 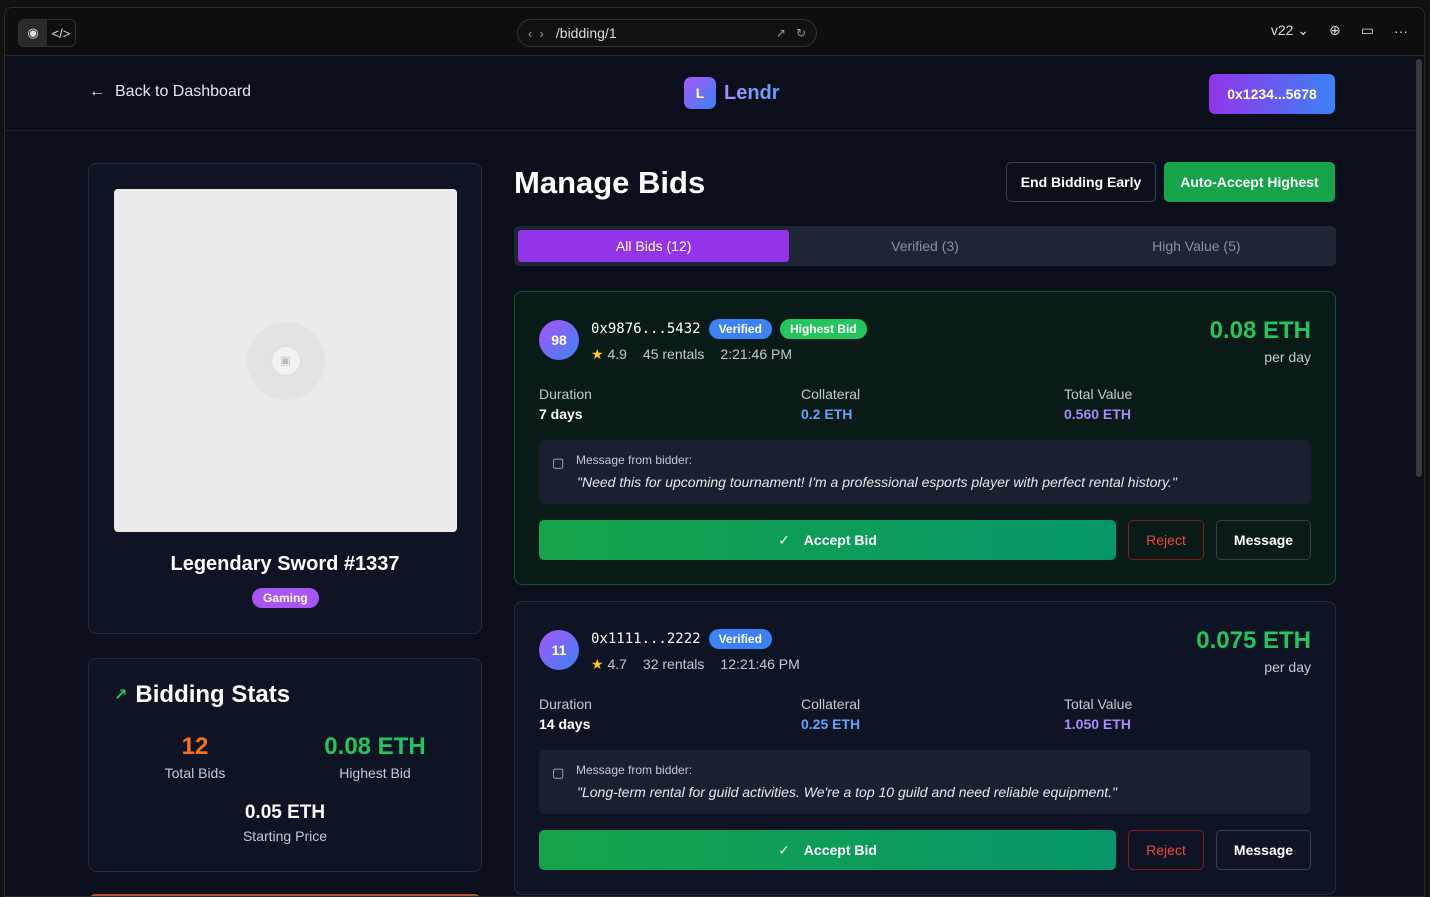 I want to click on wallet-button: 0x1234...5678, so click(x=1272, y=94).